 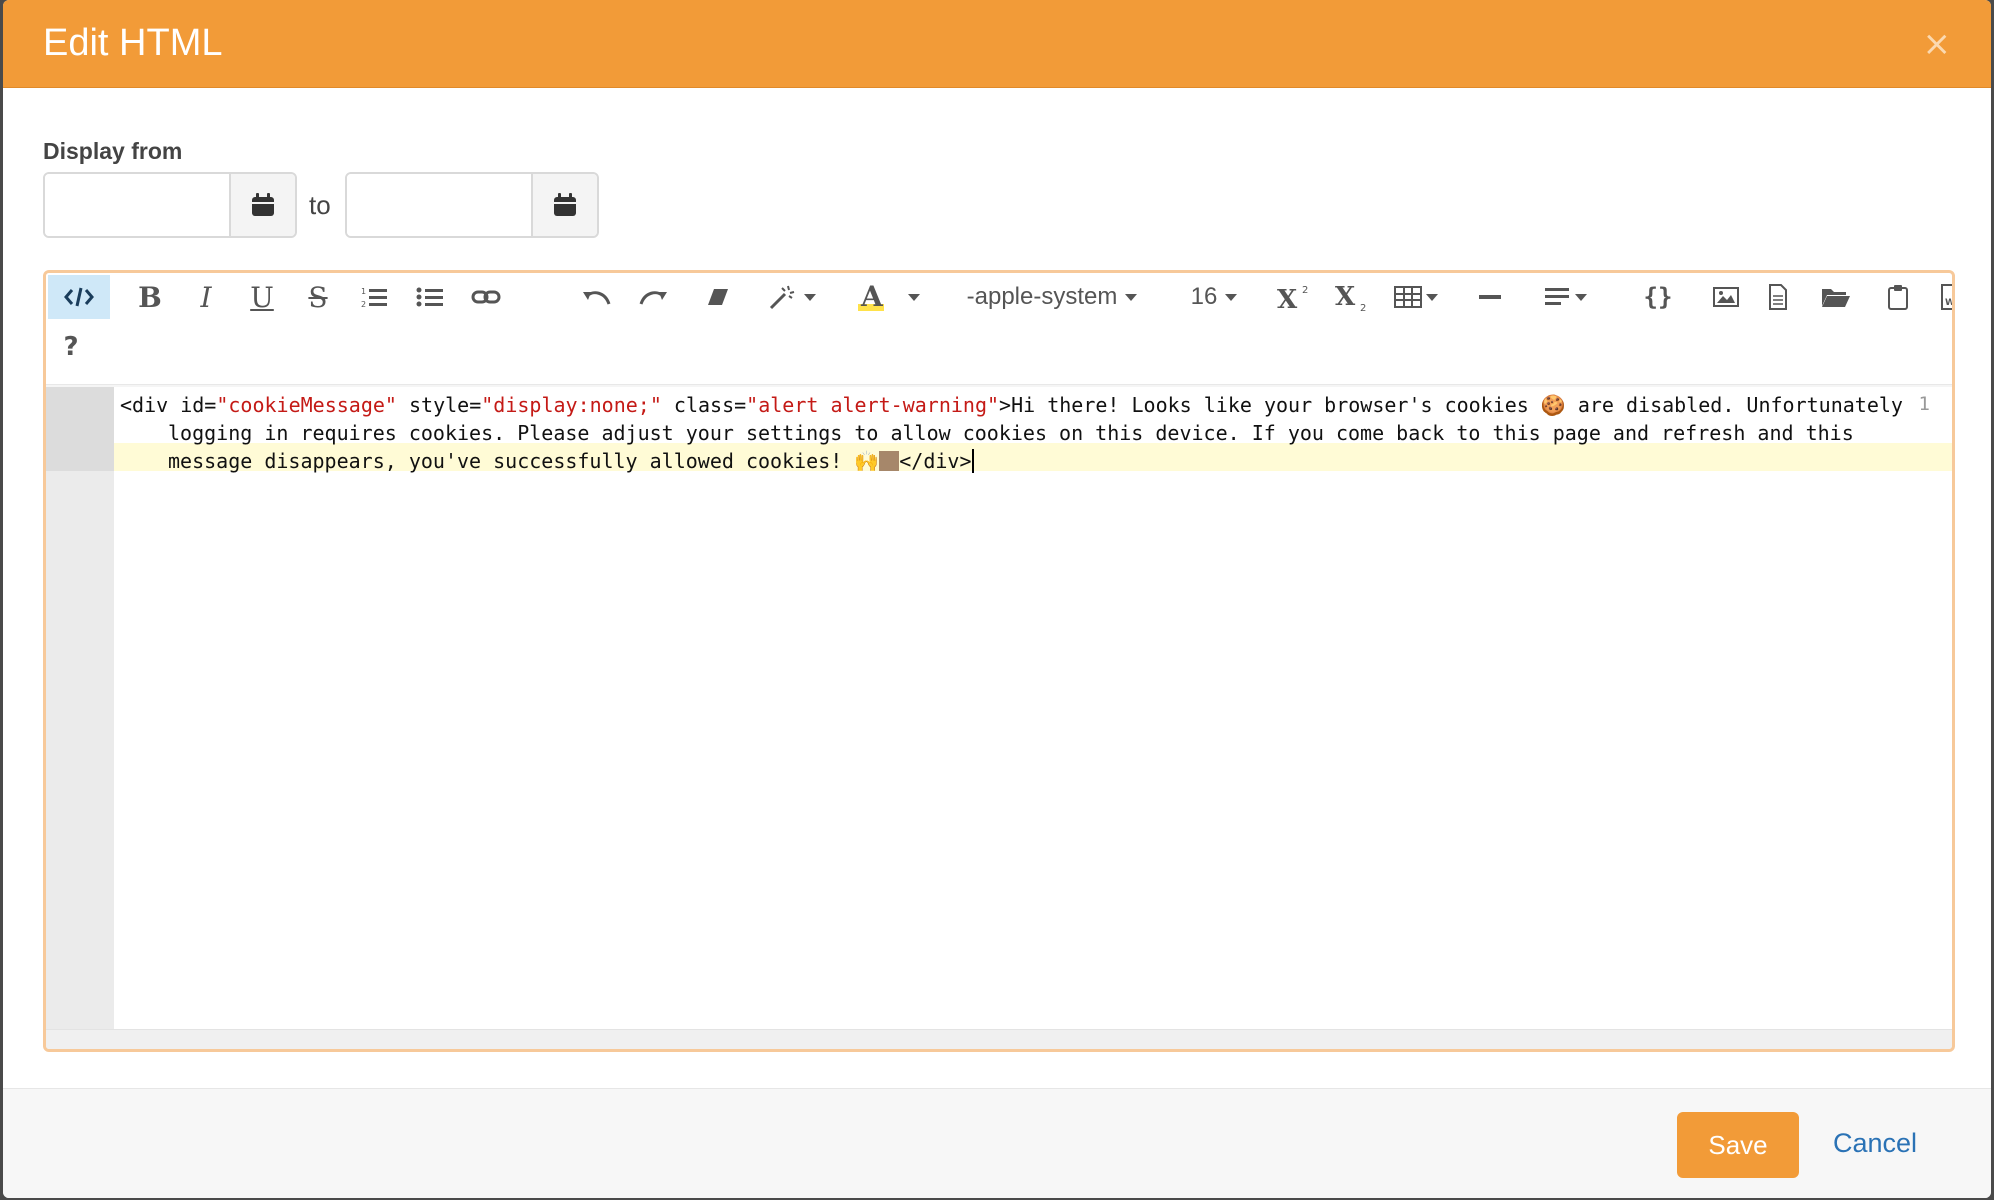 I want to click on horizontal-rule-button, so click(x=1490, y=297).